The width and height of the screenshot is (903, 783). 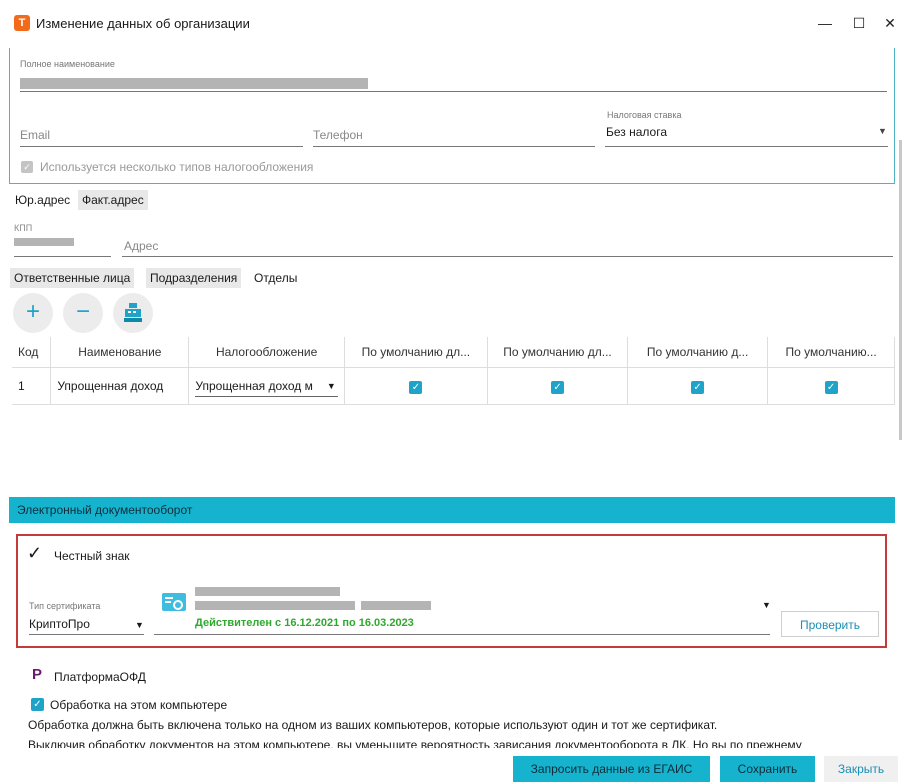 I want to click on cash-register-button, so click(x=133, y=313).